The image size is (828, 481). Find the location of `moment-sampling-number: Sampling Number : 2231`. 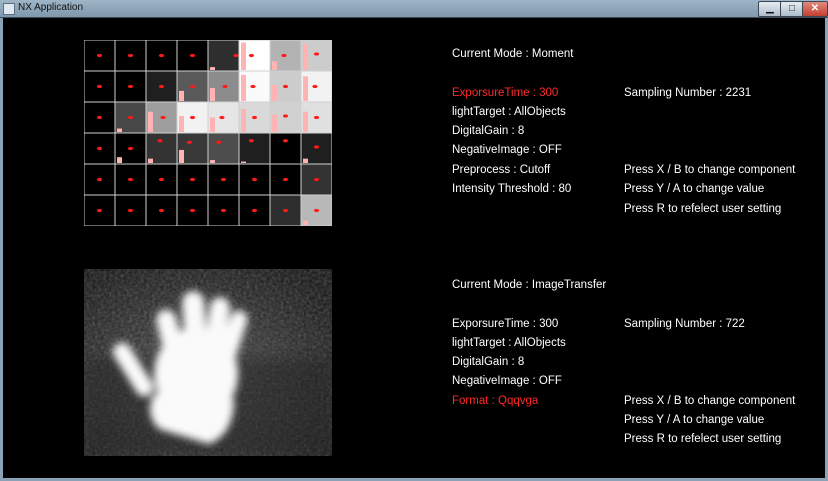

moment-sampling-number: Sampling Number : 2231 is located at coordinates (688, 93).